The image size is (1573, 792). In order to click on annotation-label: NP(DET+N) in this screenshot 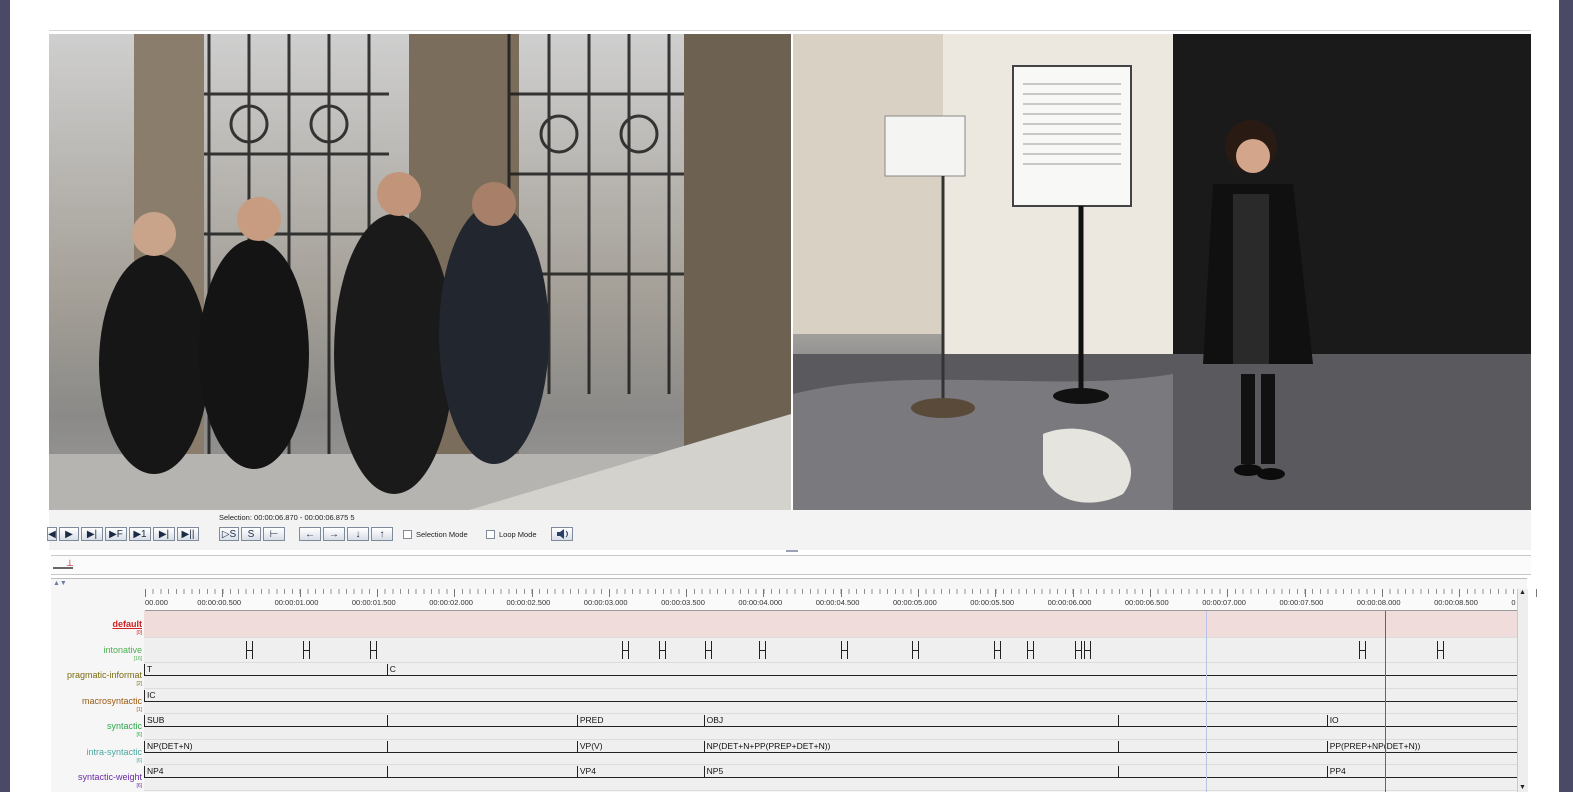, I will do `click(170, 746)`.